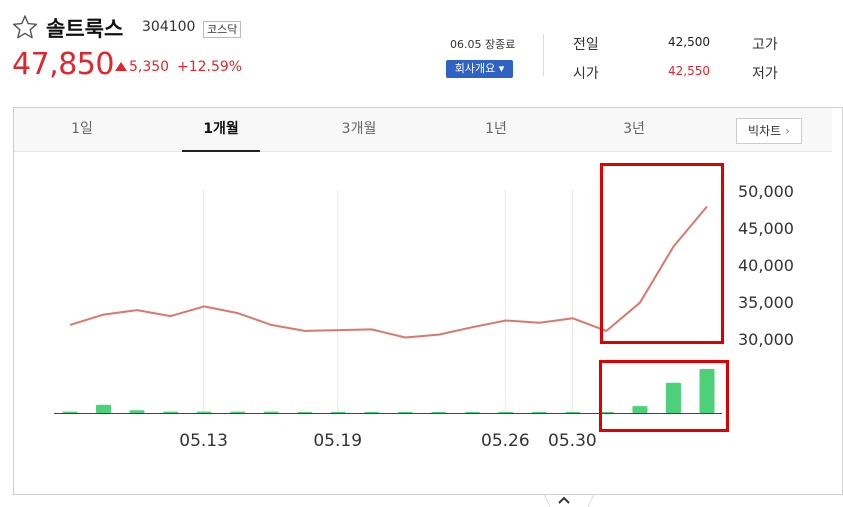 The width and height of the screenshot is (843, 507). What do you see at coordinates (149, 67) in the screenshot?
I see `price-change: 5,350` at bounding box center [149, 67].